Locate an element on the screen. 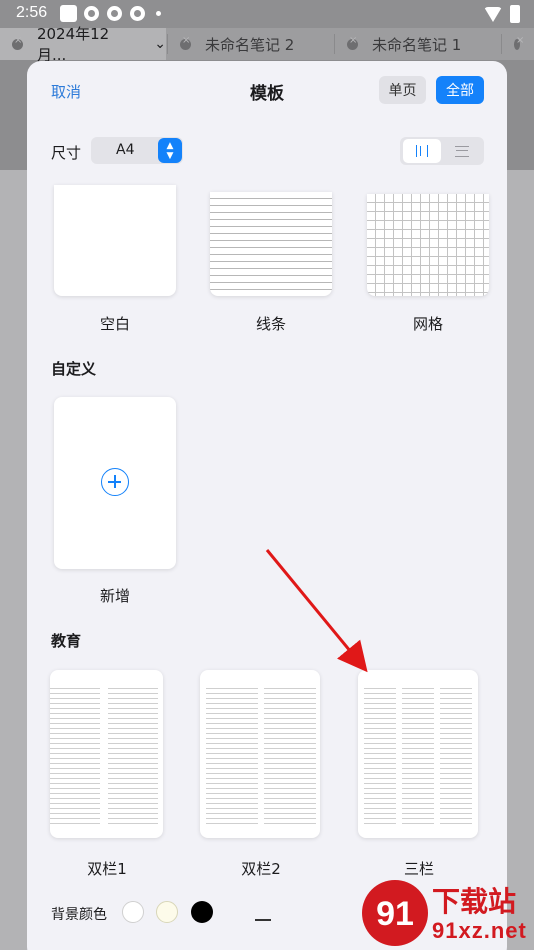  line-weight-icon is located at coordinates (263, 920).